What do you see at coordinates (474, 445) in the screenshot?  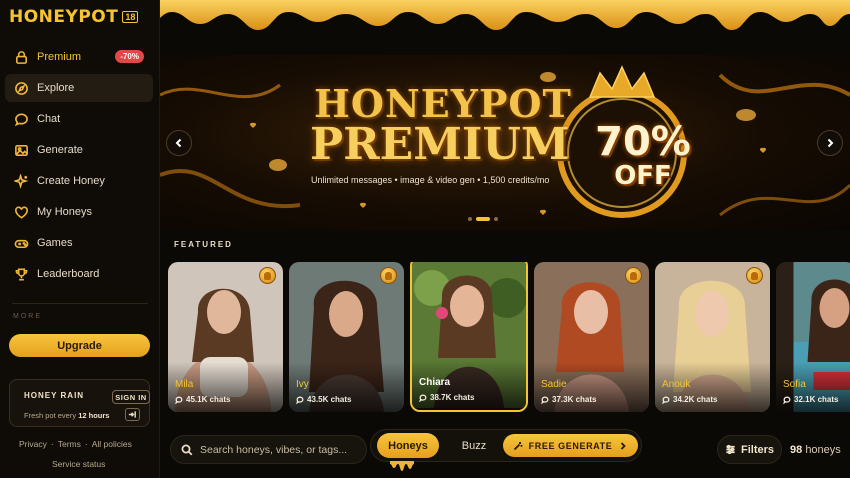 I see `tab-buzz: Buzz` at bounding box center [474, 445].